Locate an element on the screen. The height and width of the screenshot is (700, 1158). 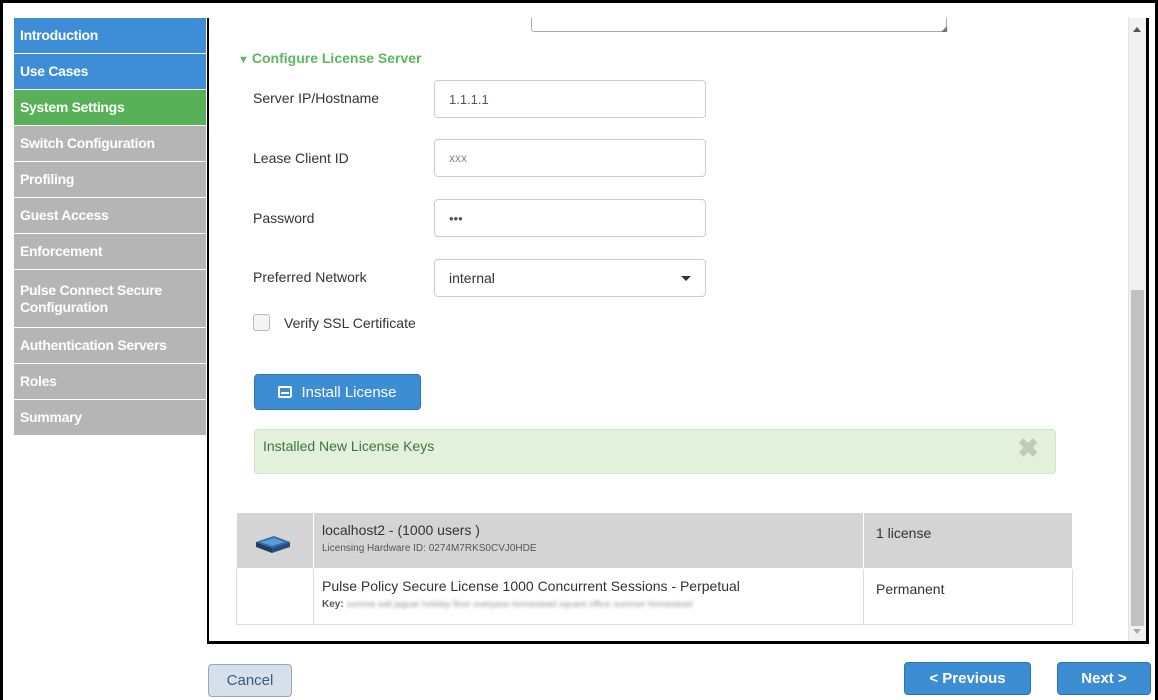
caret-down-icon is located at coordinates (686, 278).